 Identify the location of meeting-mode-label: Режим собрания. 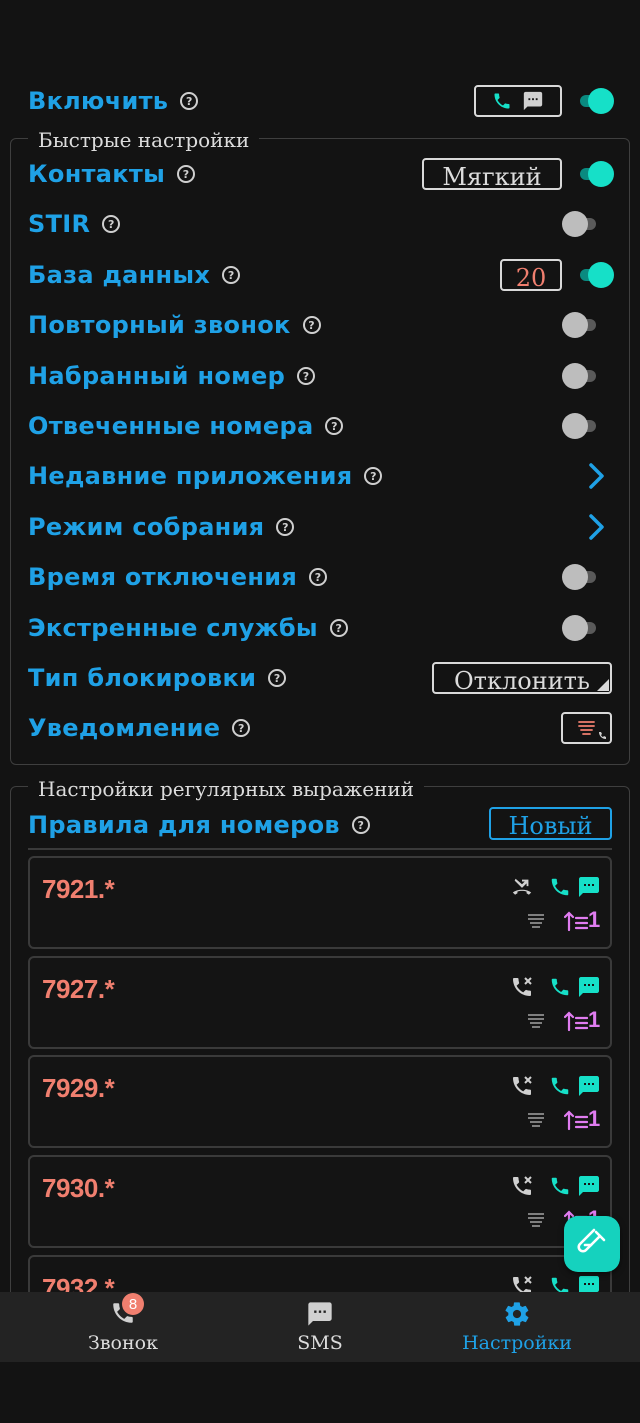
(146, 527).